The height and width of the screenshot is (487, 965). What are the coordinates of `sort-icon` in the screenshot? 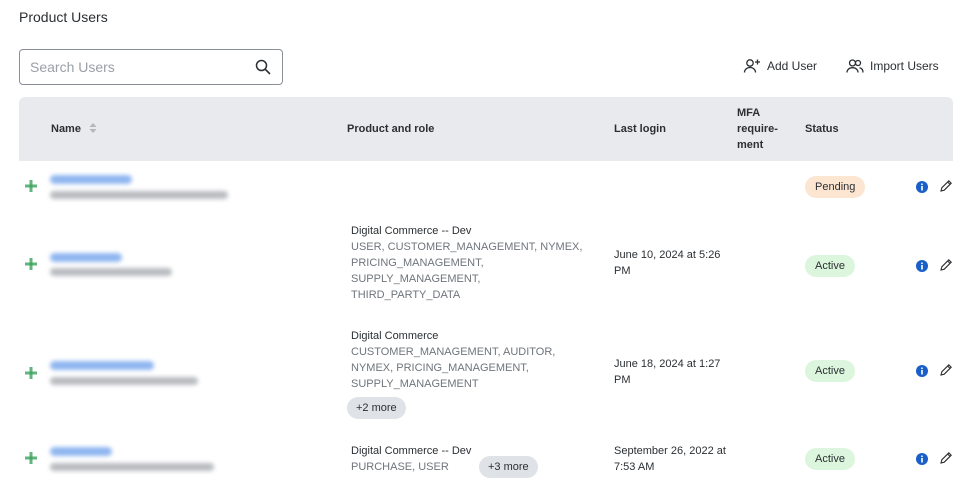 It's located at (93, 129).